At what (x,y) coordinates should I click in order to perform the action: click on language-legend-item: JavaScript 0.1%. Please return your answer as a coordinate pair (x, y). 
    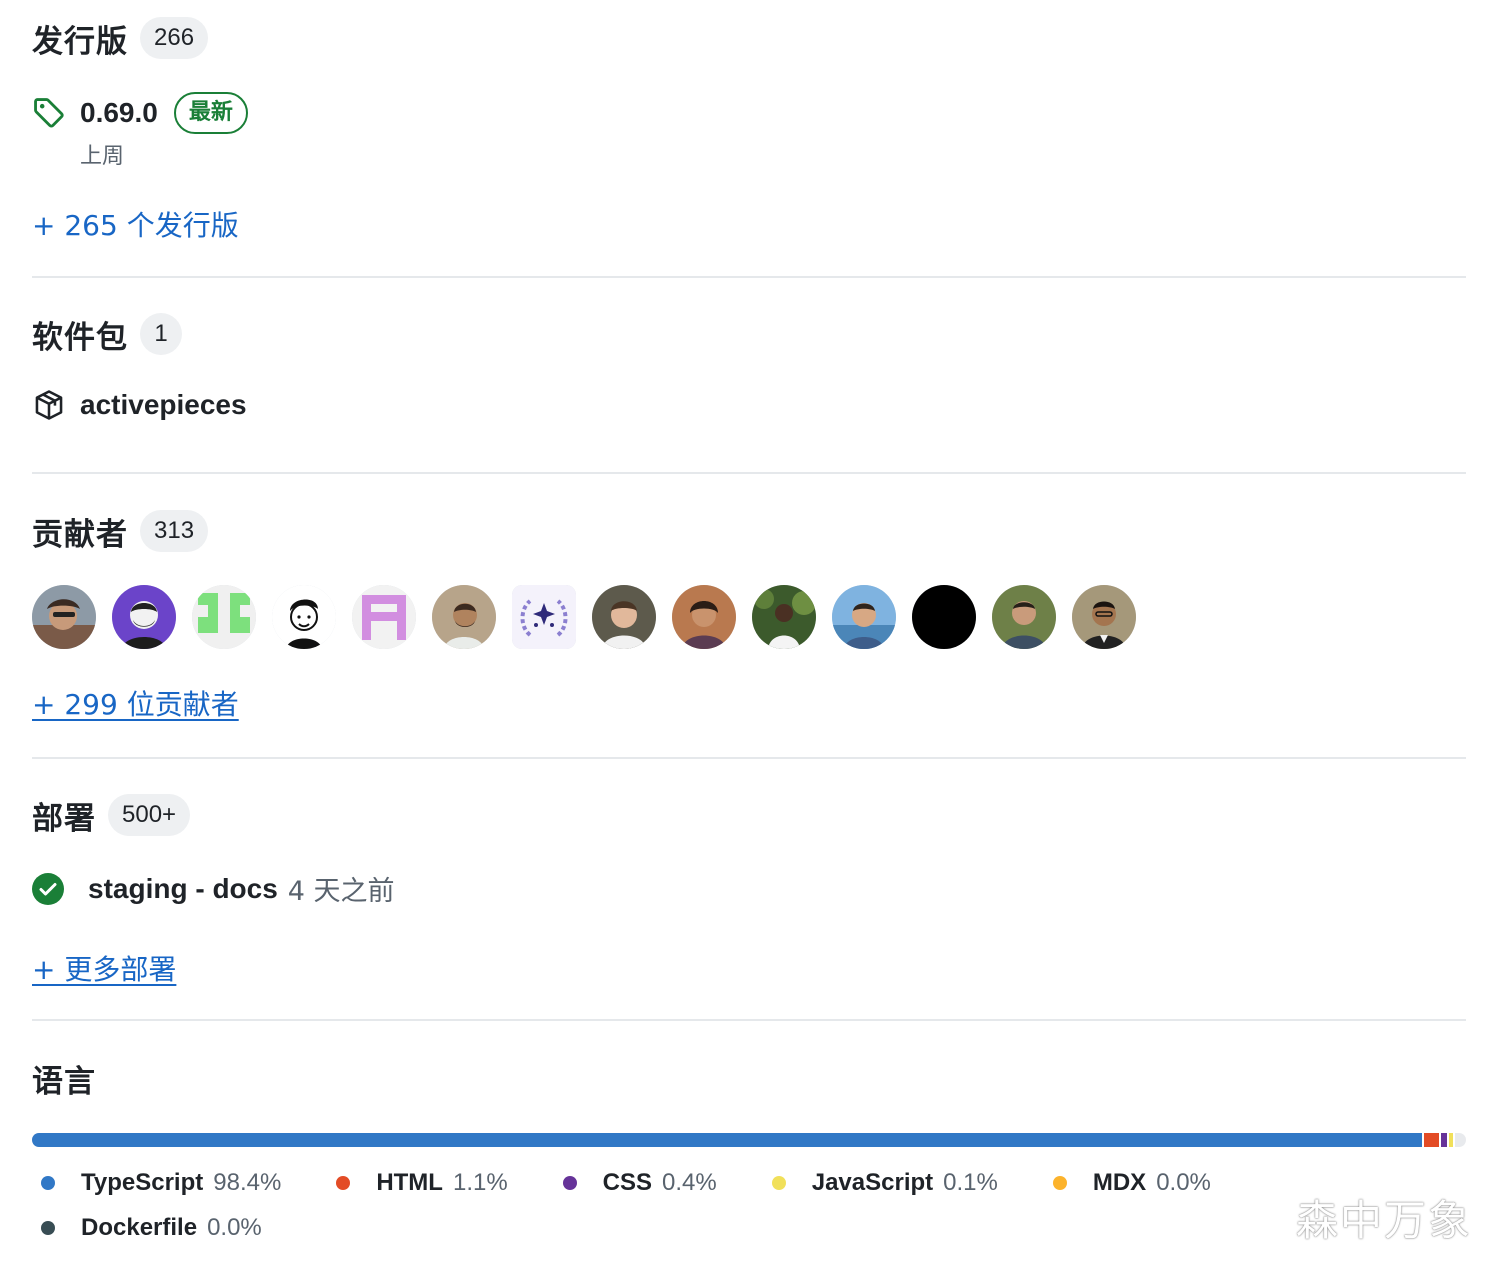
    Looking at the image, I should click on (880, 1182).